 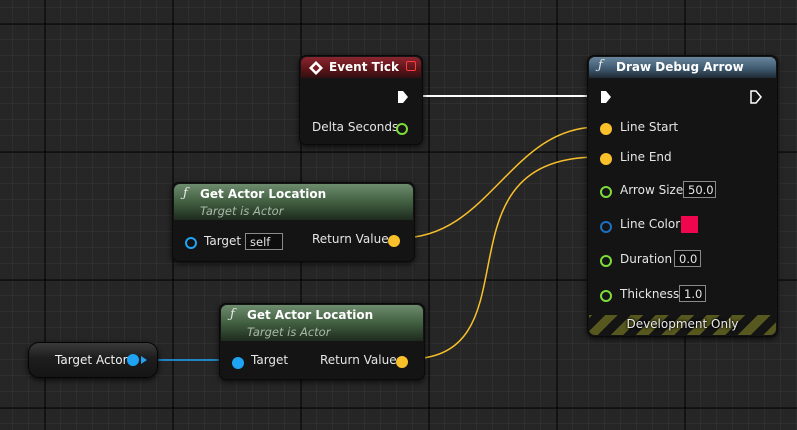 I want to click on delta-seconds-pin, so click(x=402, y=129).